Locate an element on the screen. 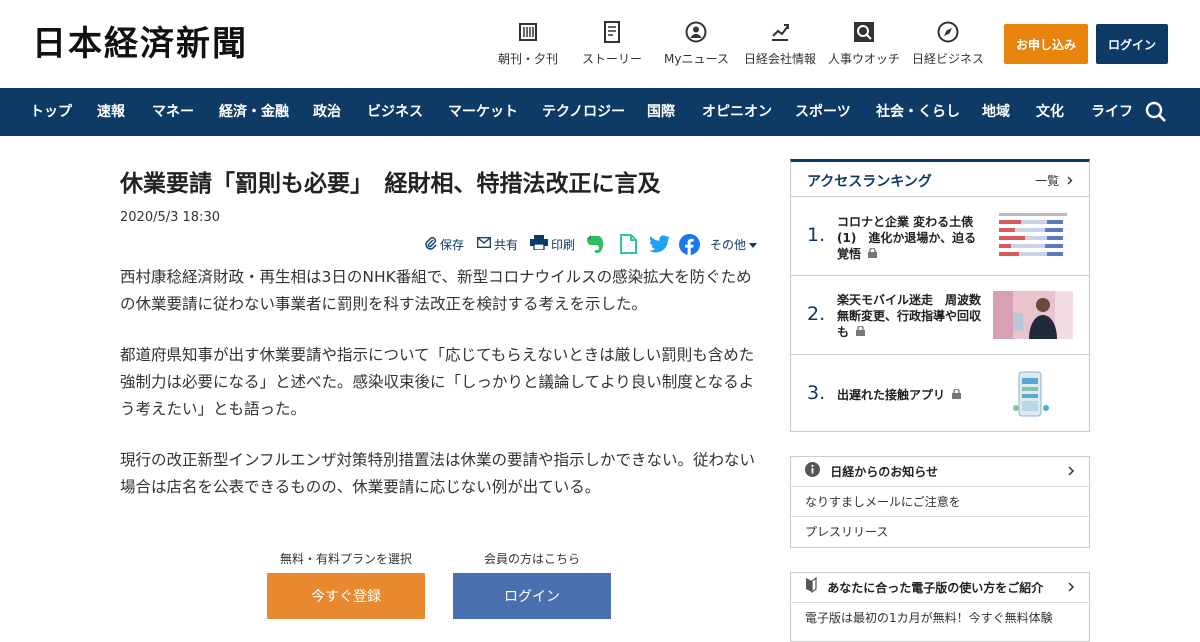 The height and width of the screenshot is (642, 1200). printer-icon is located at coordinates (539, 244).